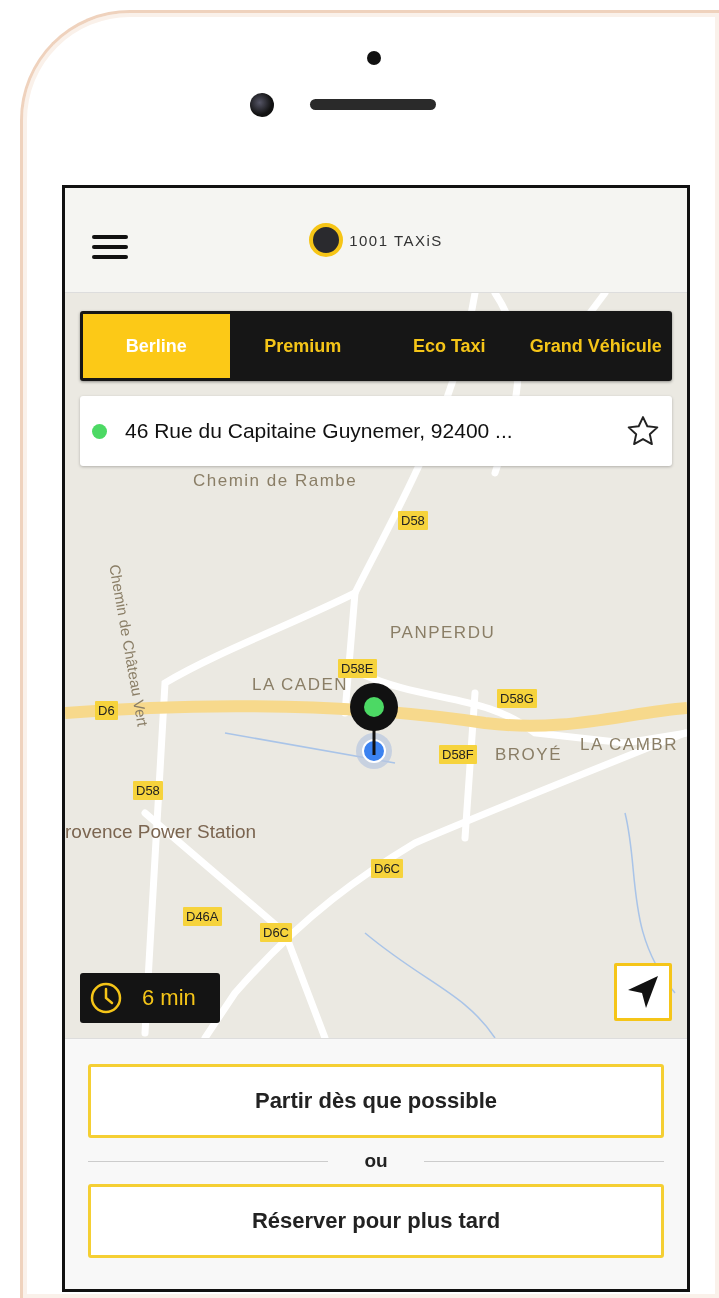 This screenshot has width=719, height=1298. What do you see at coordinates (106, 710) in the screenshot?
I see `road-label: D6` at bounding box center [106, 710].